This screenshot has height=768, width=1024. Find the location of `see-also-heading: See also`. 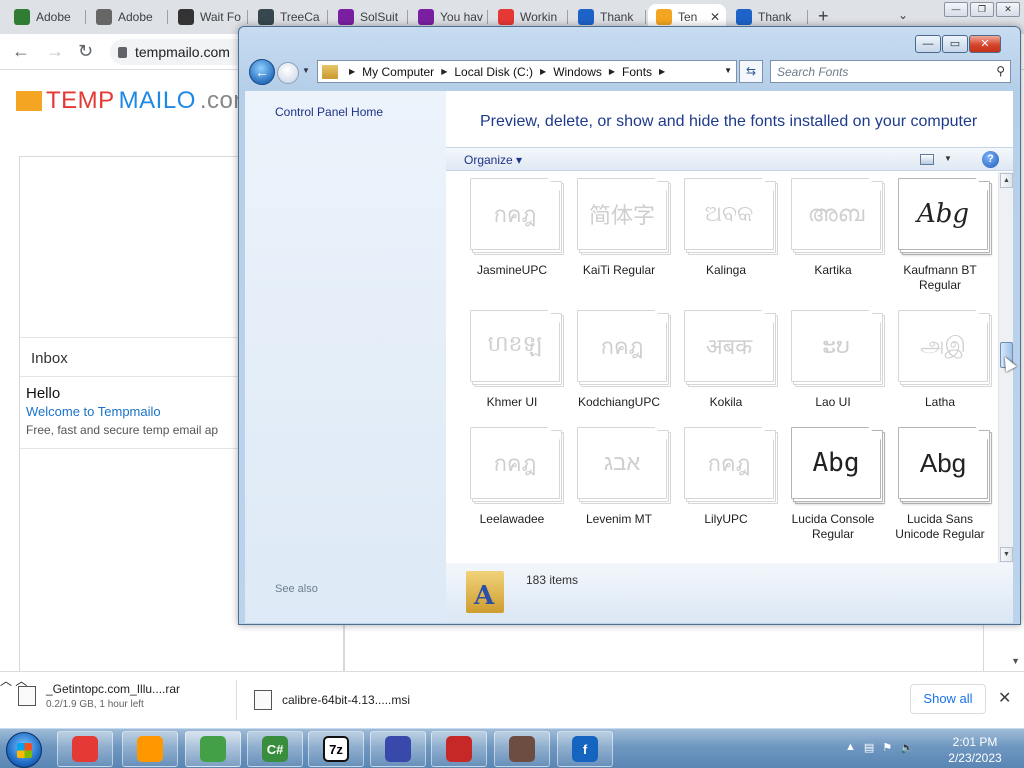

see-also-heading: See also is located at coordinates (296, 589).